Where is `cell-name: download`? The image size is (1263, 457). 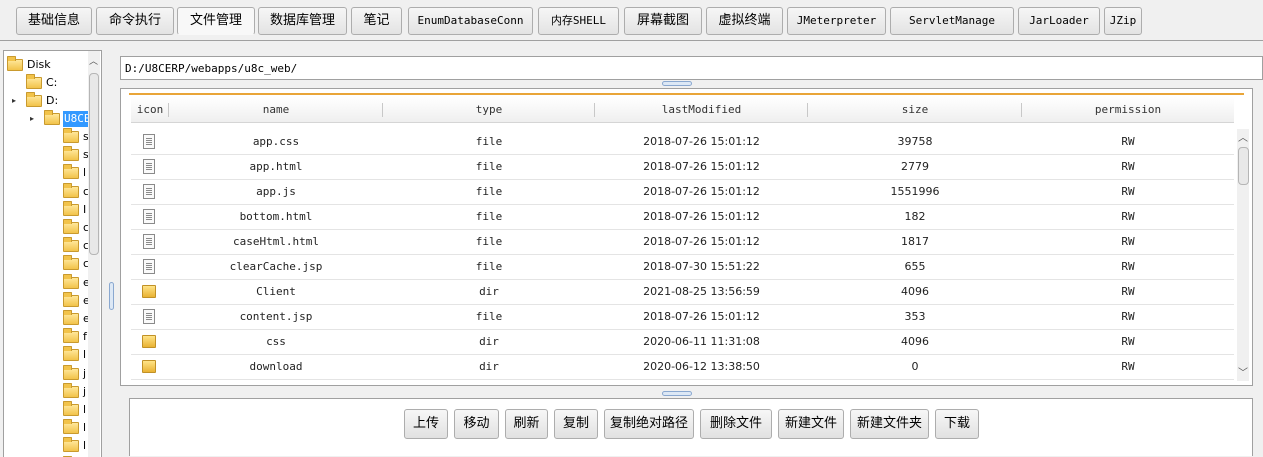 cell-name: download is located at coordinates (276, 367).